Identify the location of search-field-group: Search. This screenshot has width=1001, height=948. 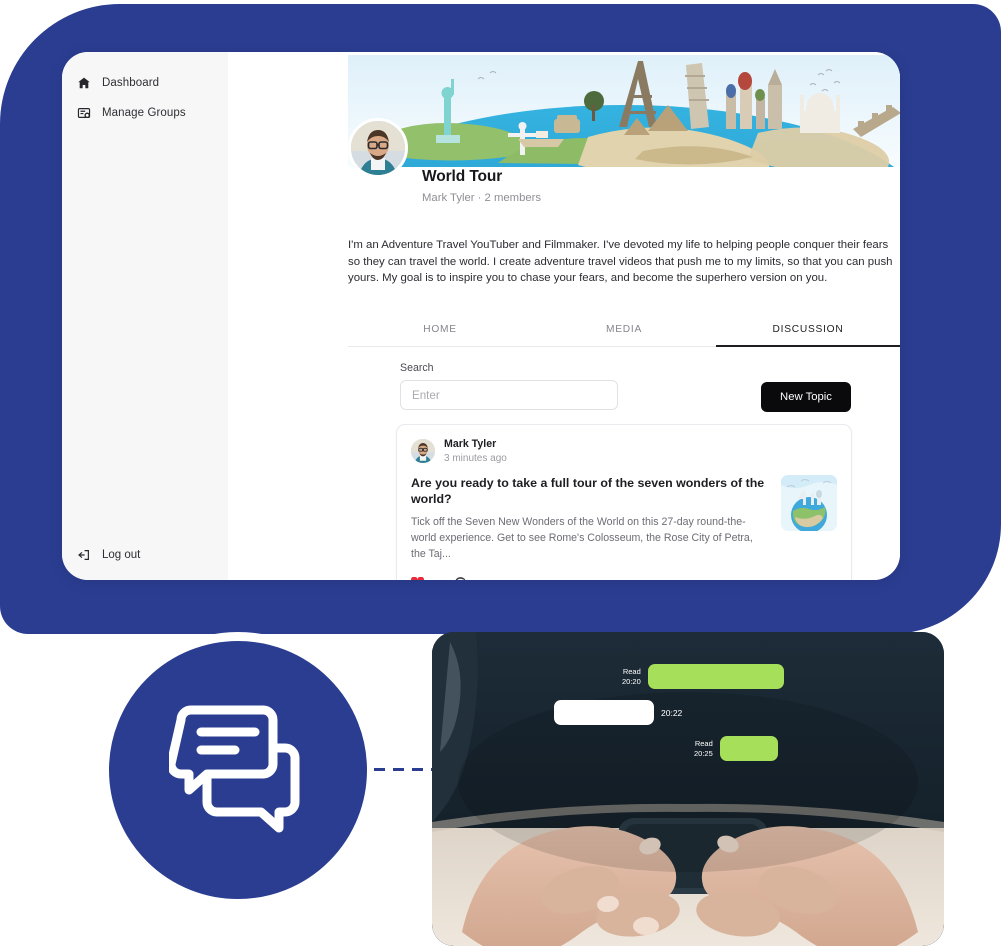
(509, 386).